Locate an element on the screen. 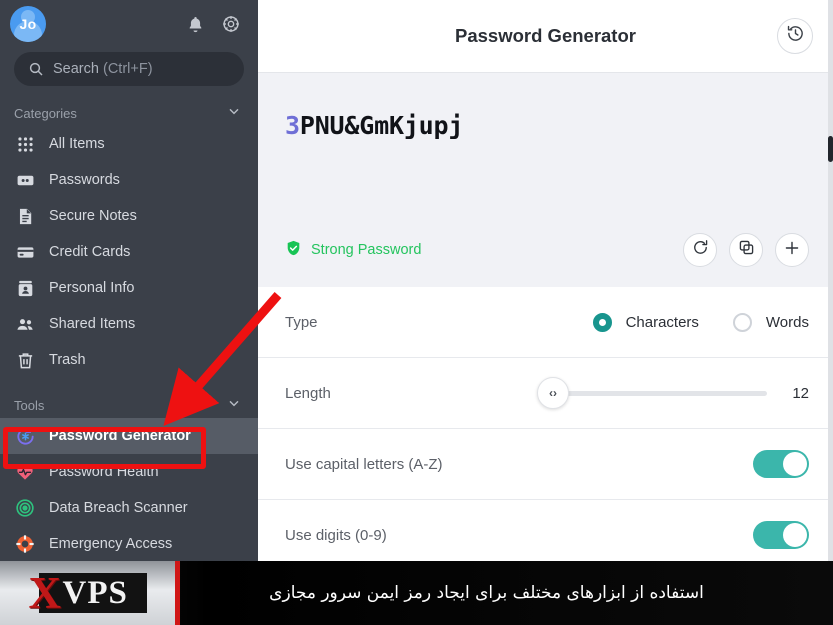  radar-icon is located at coordinates (25, 508).